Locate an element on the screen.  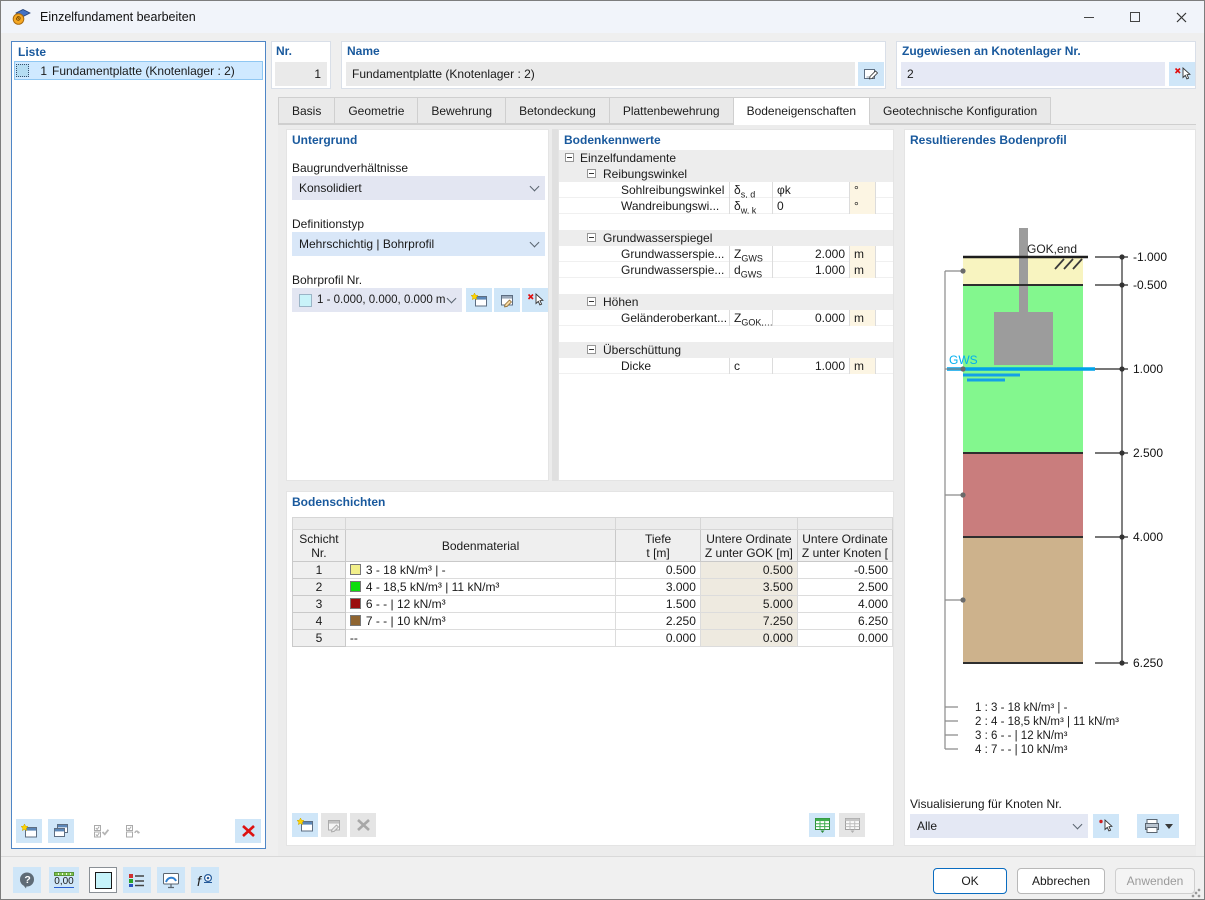
tree-param-row: Geländeroberkant... ZGOK,… 0.000 m is located at coordinates (726, 318).